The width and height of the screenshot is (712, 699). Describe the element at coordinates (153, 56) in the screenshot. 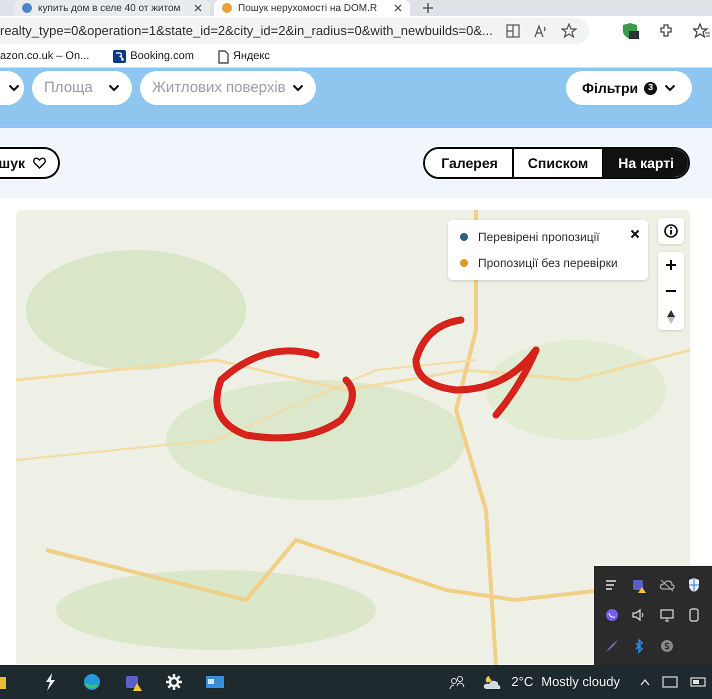

I see `bookmark-link: Booking.com` at that location.